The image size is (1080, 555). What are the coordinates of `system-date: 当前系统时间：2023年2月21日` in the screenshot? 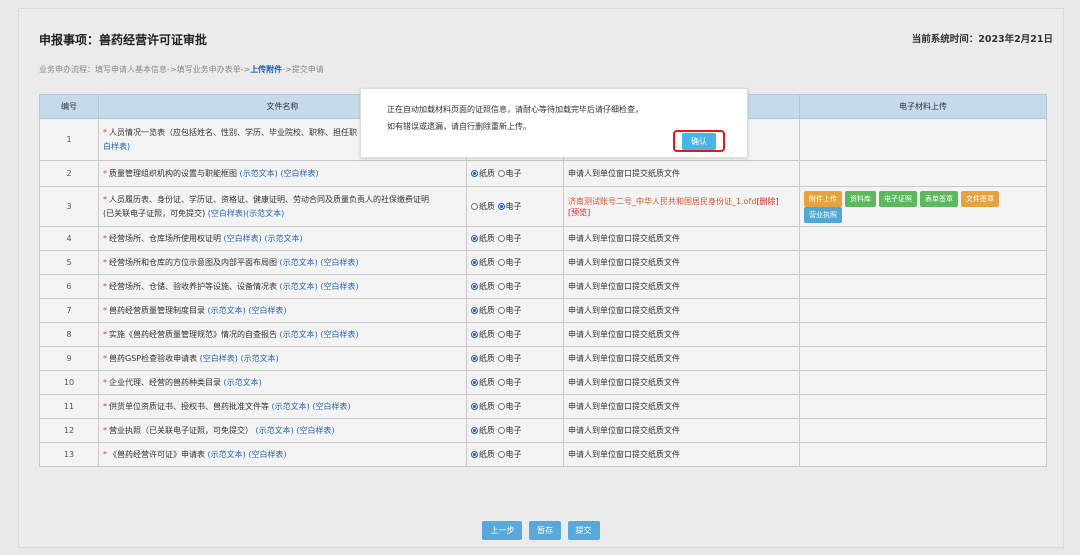 It's located at (982, 39).